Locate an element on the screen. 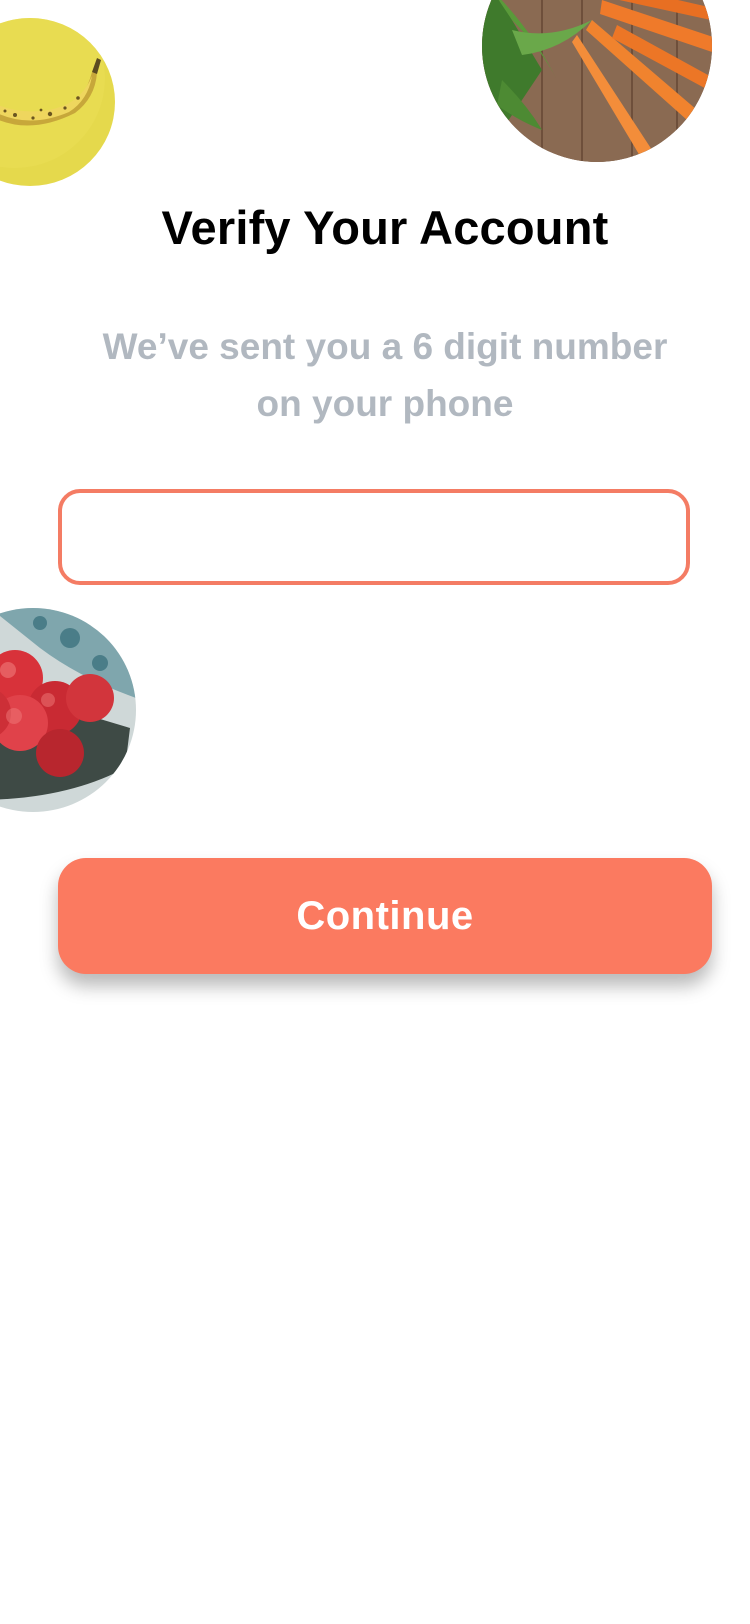 This screenshot has width=750, height=1624. banana-image is located at coordinates (57, 102).